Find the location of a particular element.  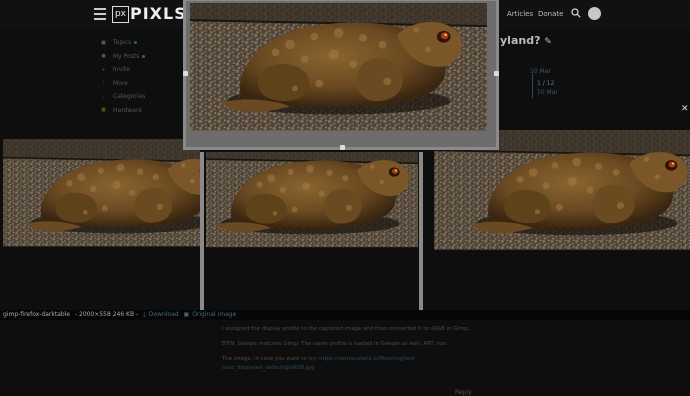

edit-pencil-icon: ✎ is located at coordinates (548, 42).